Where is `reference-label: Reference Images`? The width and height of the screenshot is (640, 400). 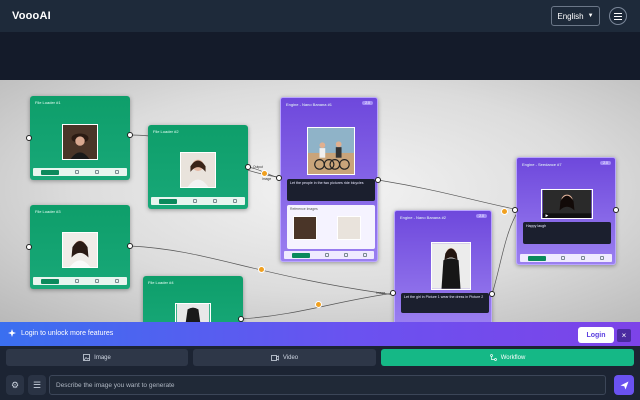 reference-label: Reference Images is located at coordinates (304, 209).